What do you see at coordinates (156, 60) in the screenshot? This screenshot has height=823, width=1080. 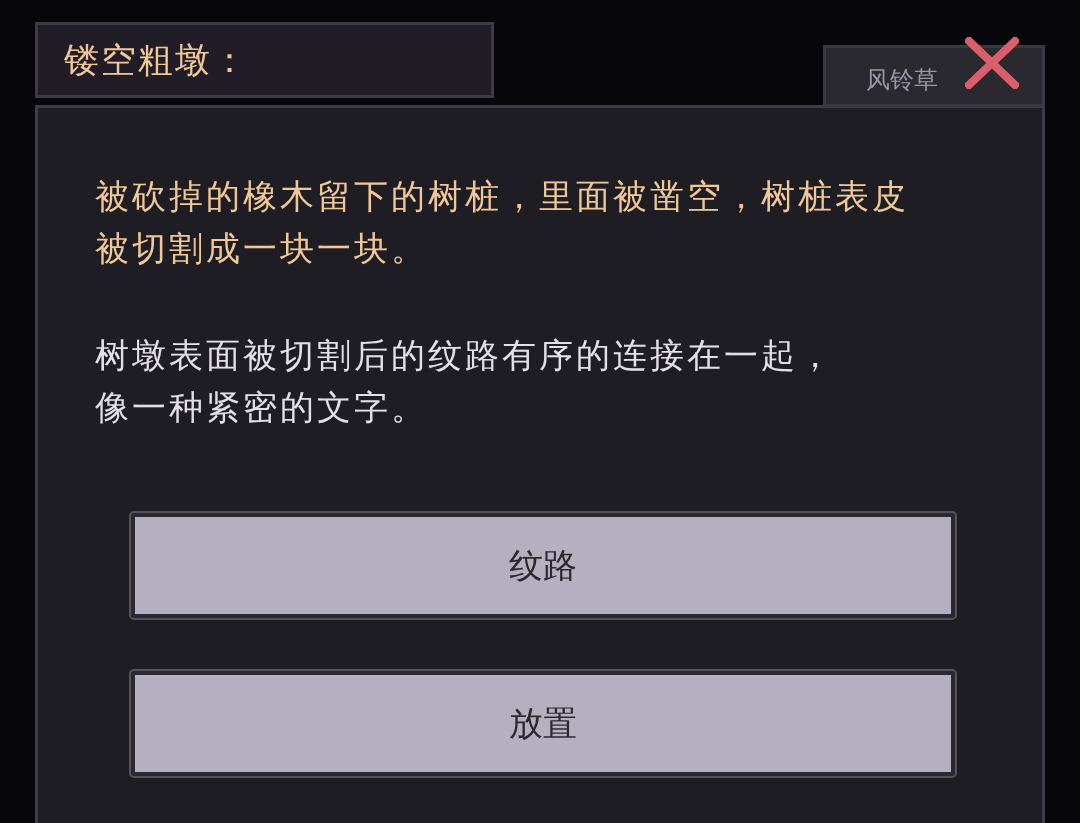 I see `item-title: 镂空粗墩：` at bounding box center [156, 60].